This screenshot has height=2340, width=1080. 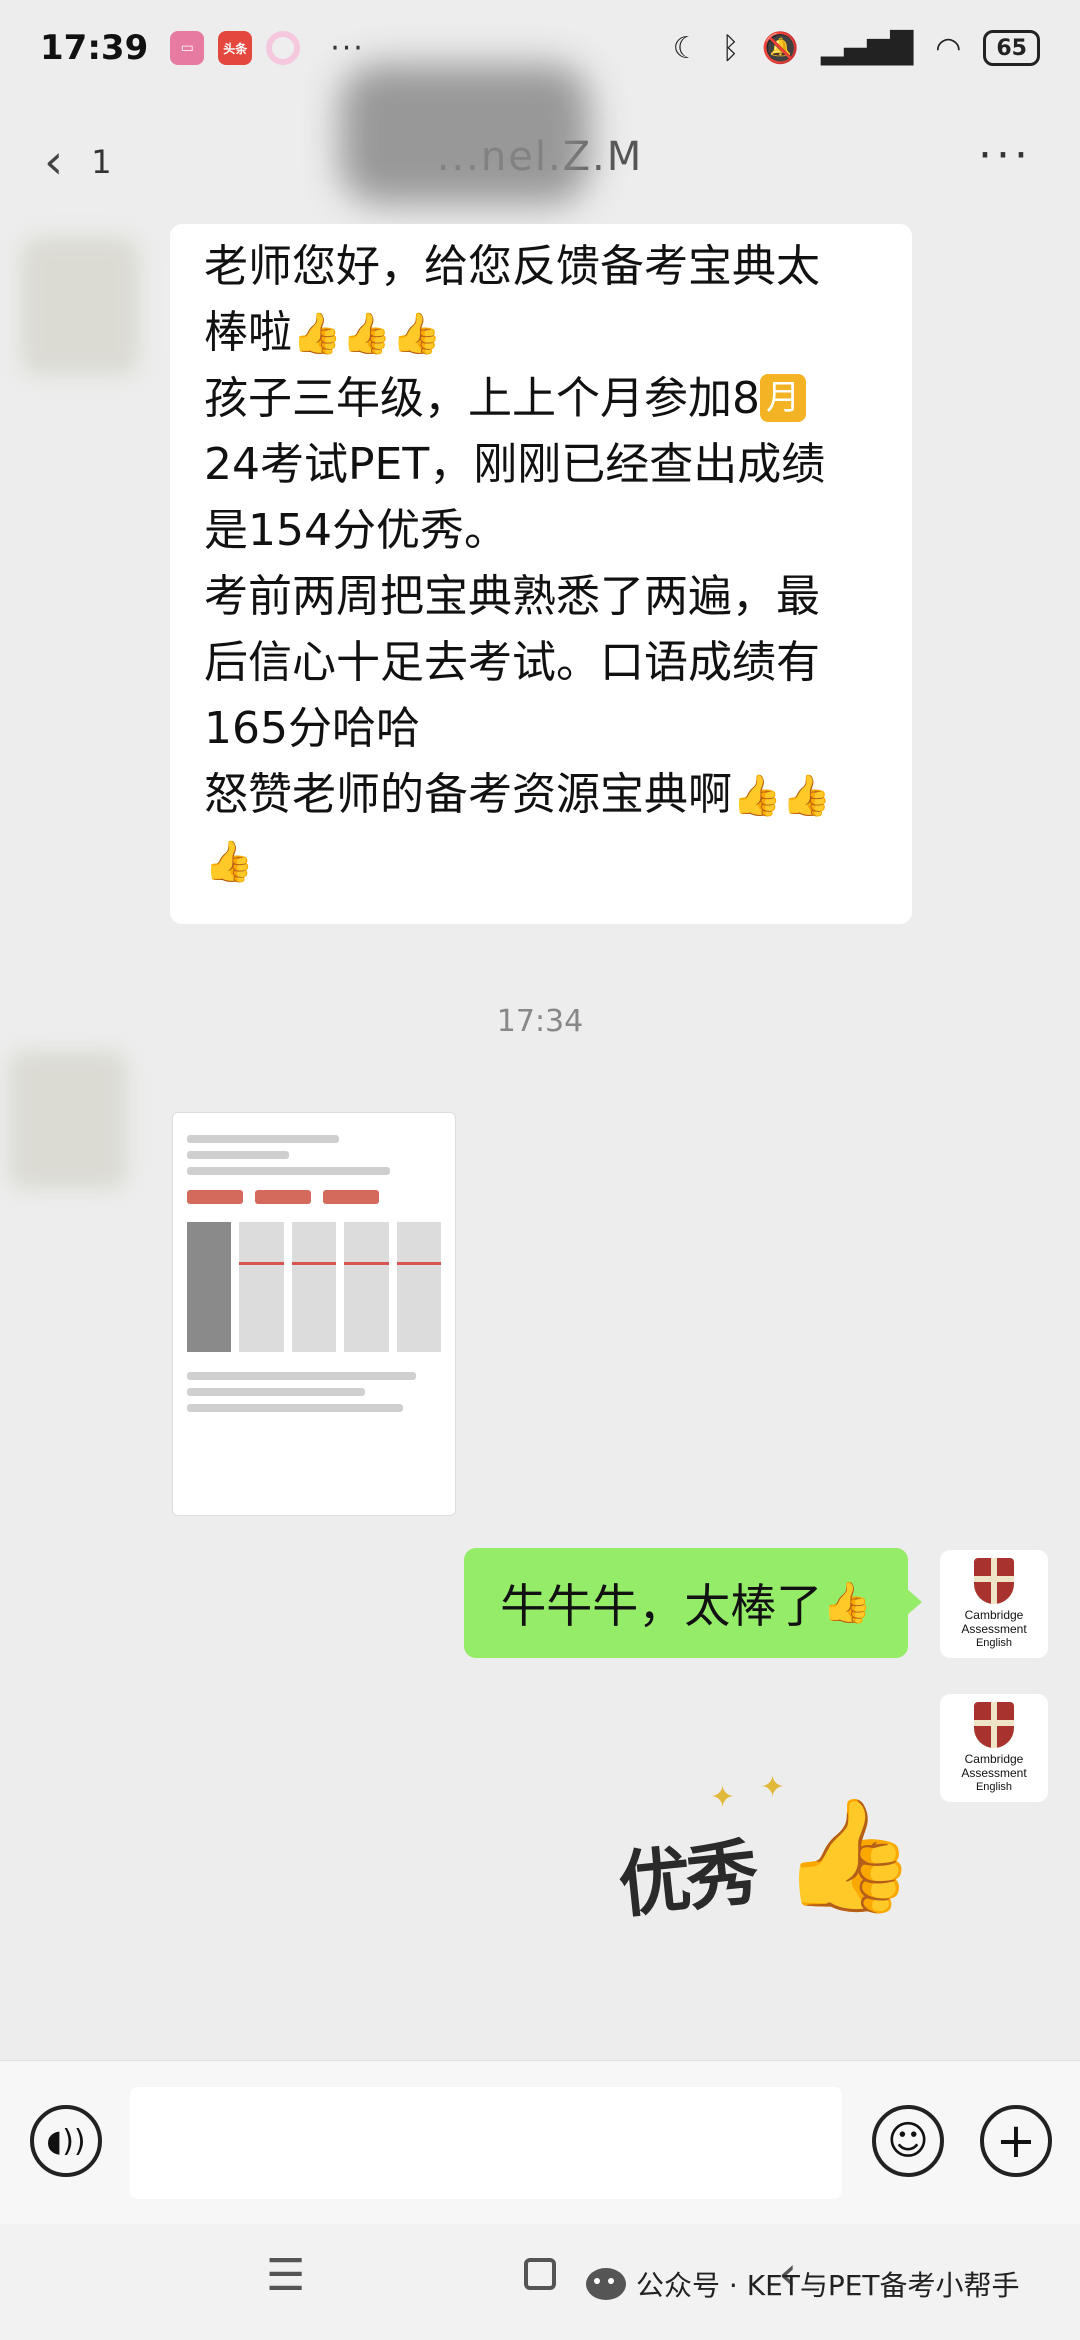 I want to click on bilibili-app-icon: ▭, so click(x=187, y=48).